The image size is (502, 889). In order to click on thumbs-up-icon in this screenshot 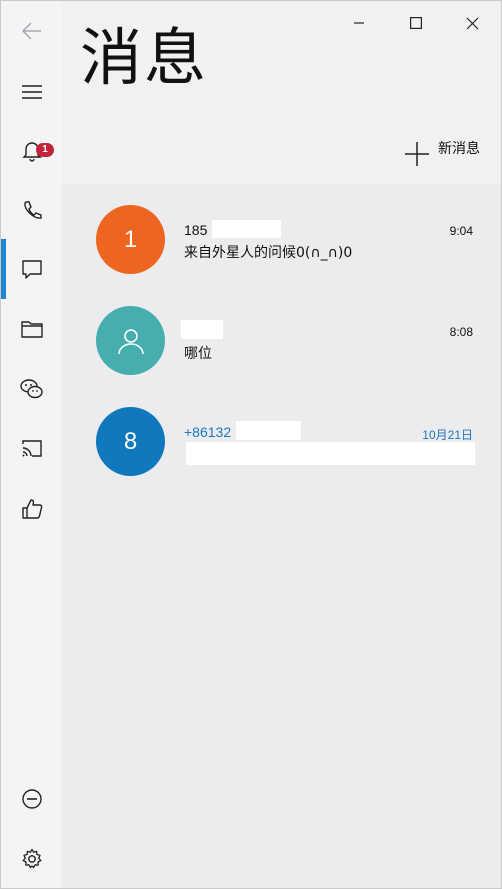, I will do `click(31, 509)`.